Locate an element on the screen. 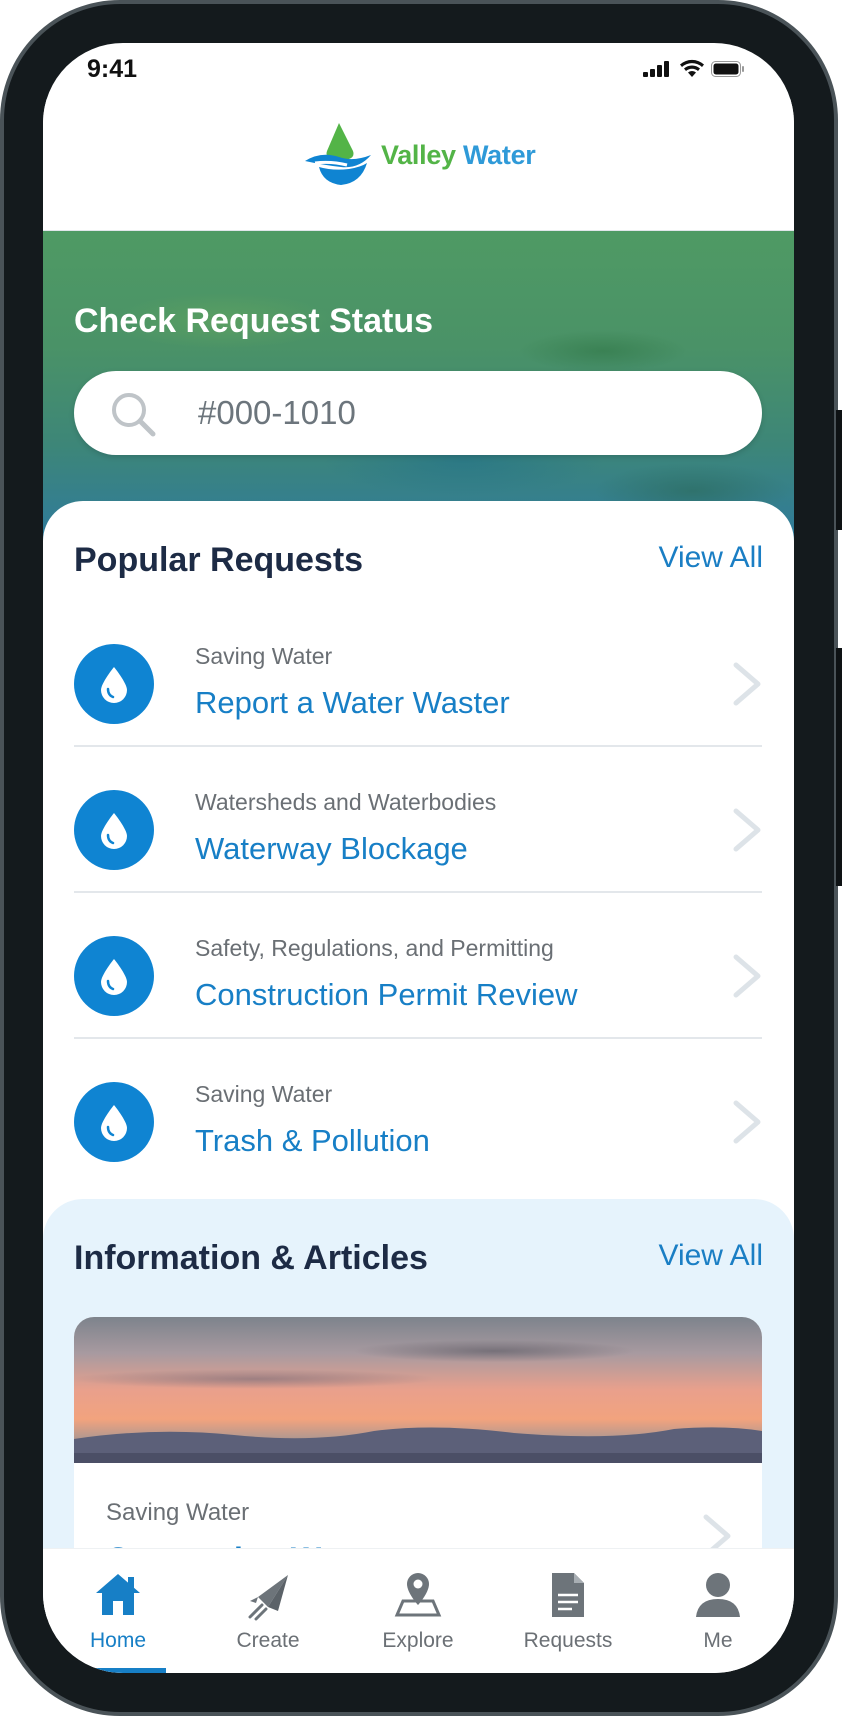 The image size is (842, 1716). map-pin-icon is located at coordinates (418, 1595).